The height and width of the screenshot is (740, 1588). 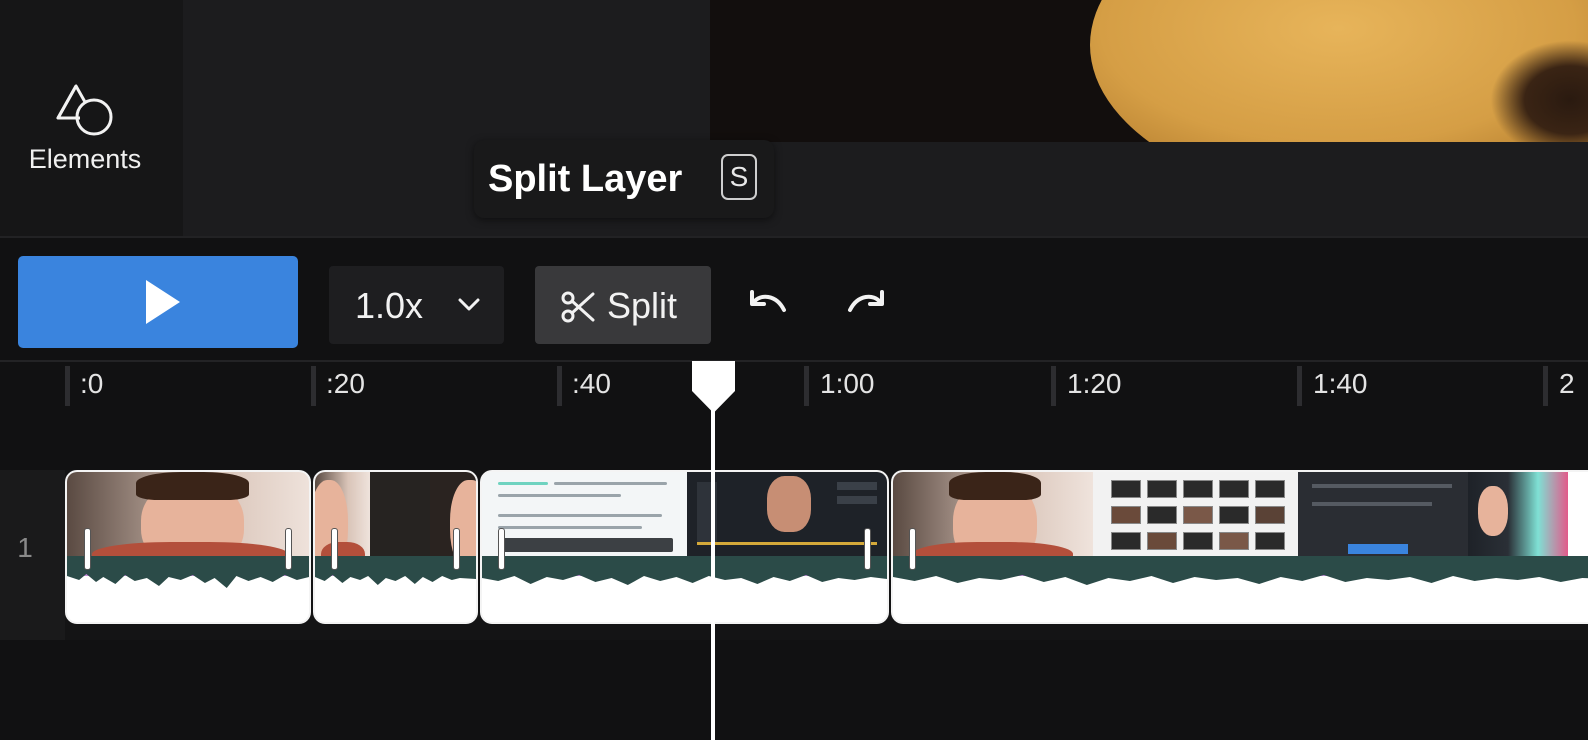 What do you see at coordinates (591, 383) in the screenshot?
I see `ruler-label: :40` at bounding box center [591, 383].